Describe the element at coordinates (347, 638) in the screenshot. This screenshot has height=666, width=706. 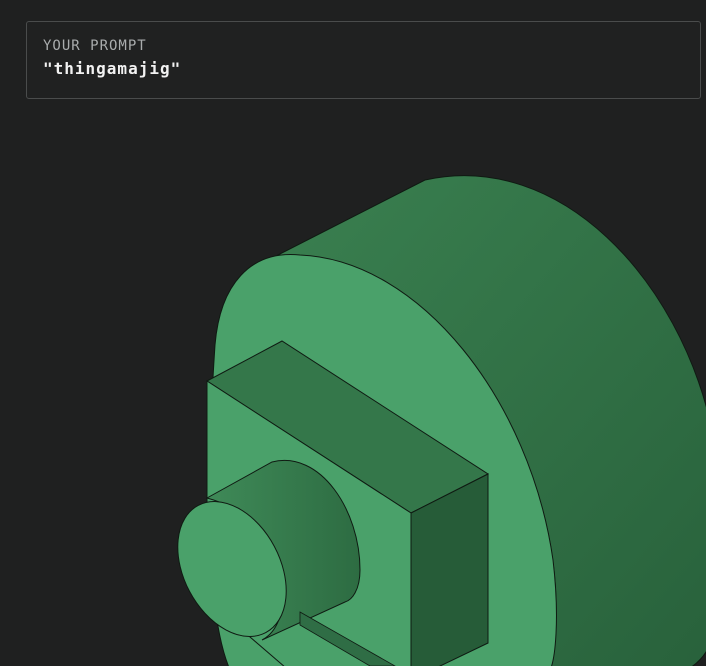
I see `box-bottom-shadow` at that location.